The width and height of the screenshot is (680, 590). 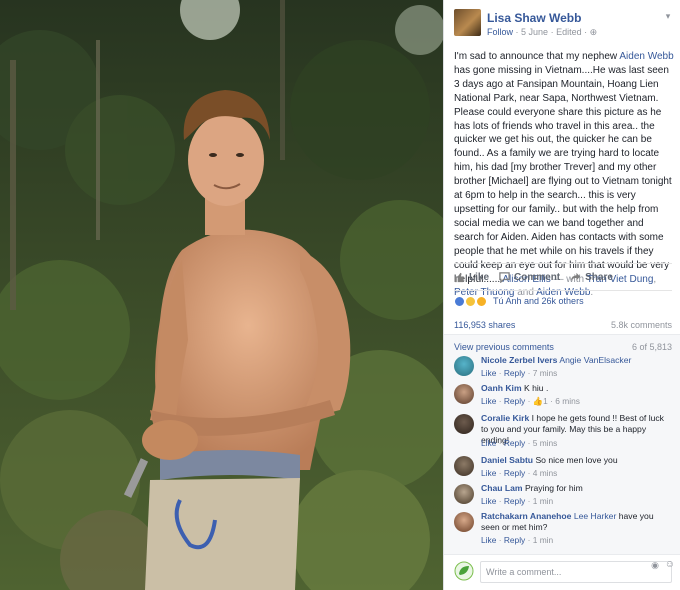 I want to click on shares-count: 116,953 shares, so click(x=484, y=325).